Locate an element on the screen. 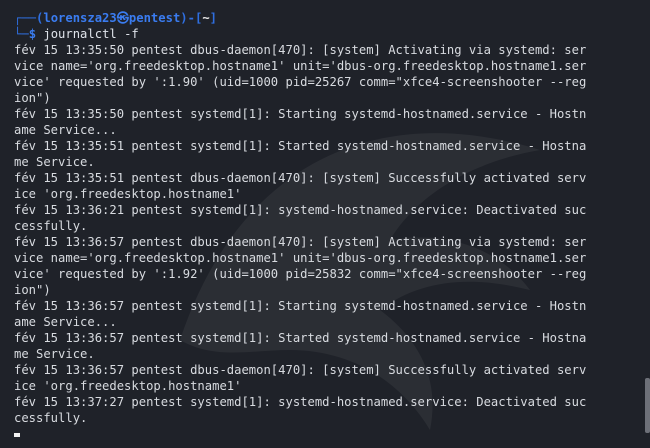 The image size is (650, 448). command-text: journalctl -f is located at coordinates (91, 34).